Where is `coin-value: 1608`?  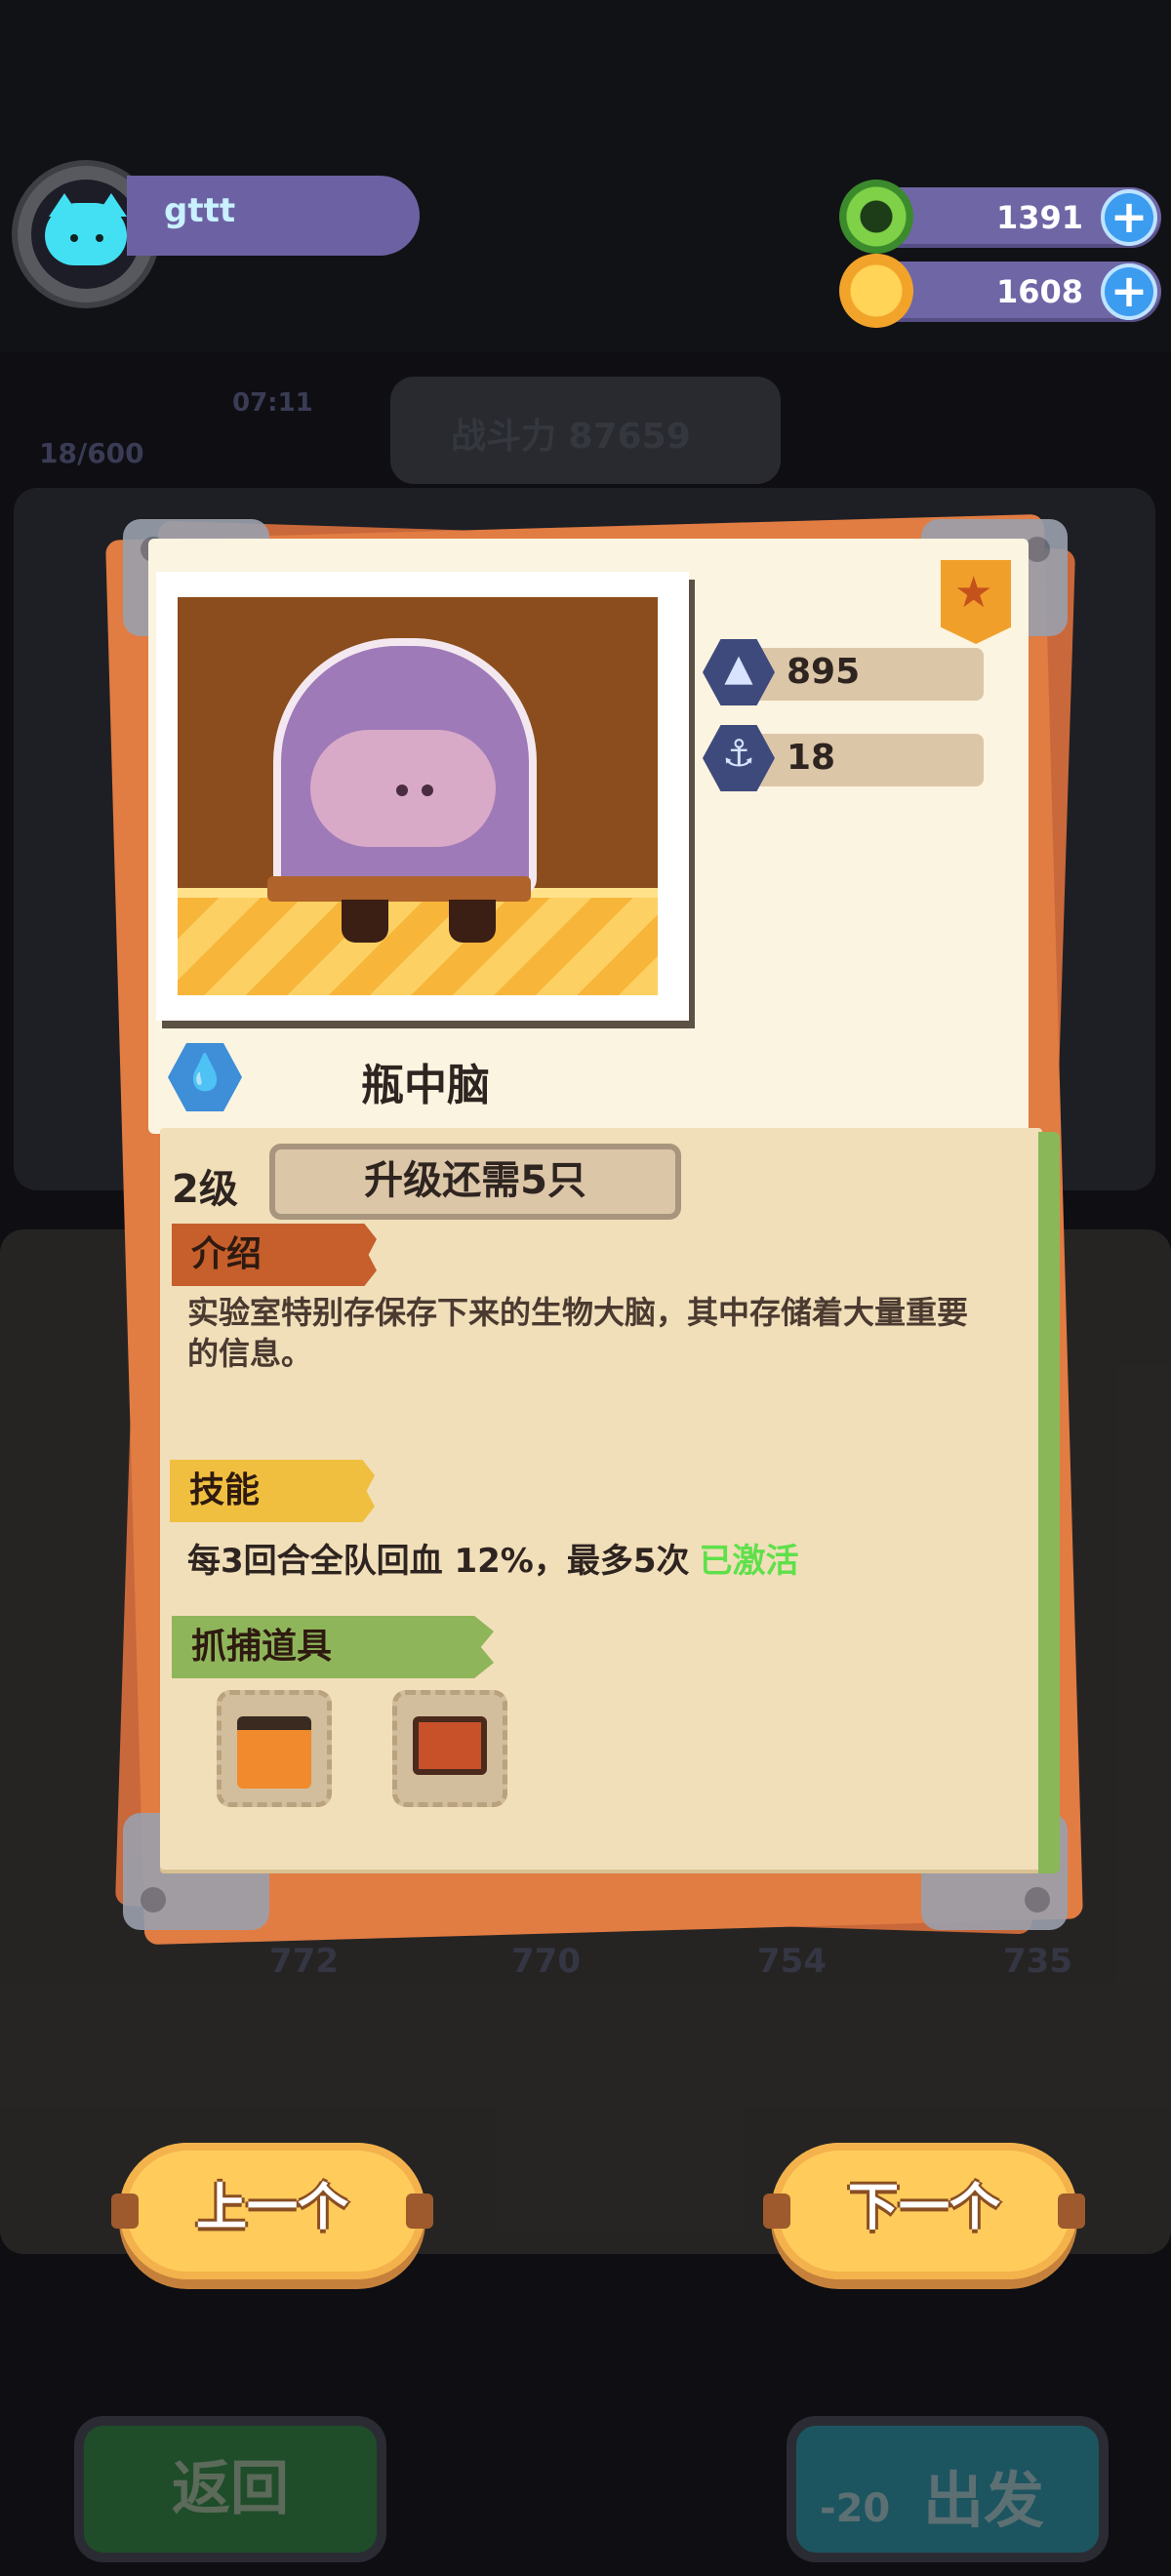 coin-value: 1608 is located at coordinates (1039, 291).